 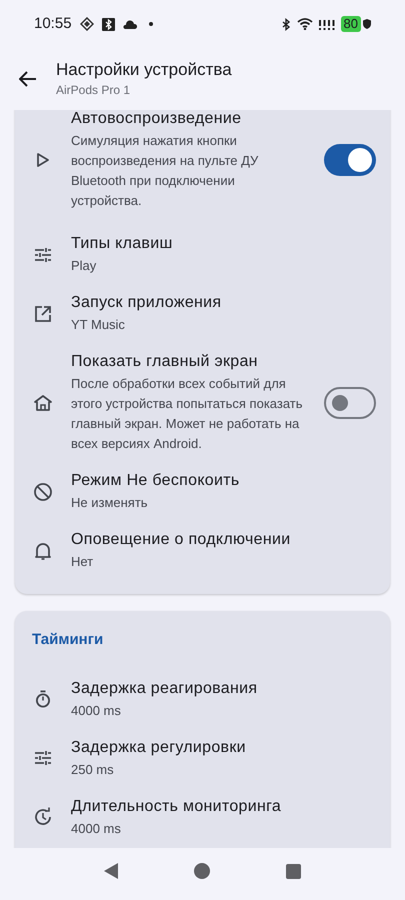 I want to click on cloud-icon, so click(x=129, y=24).